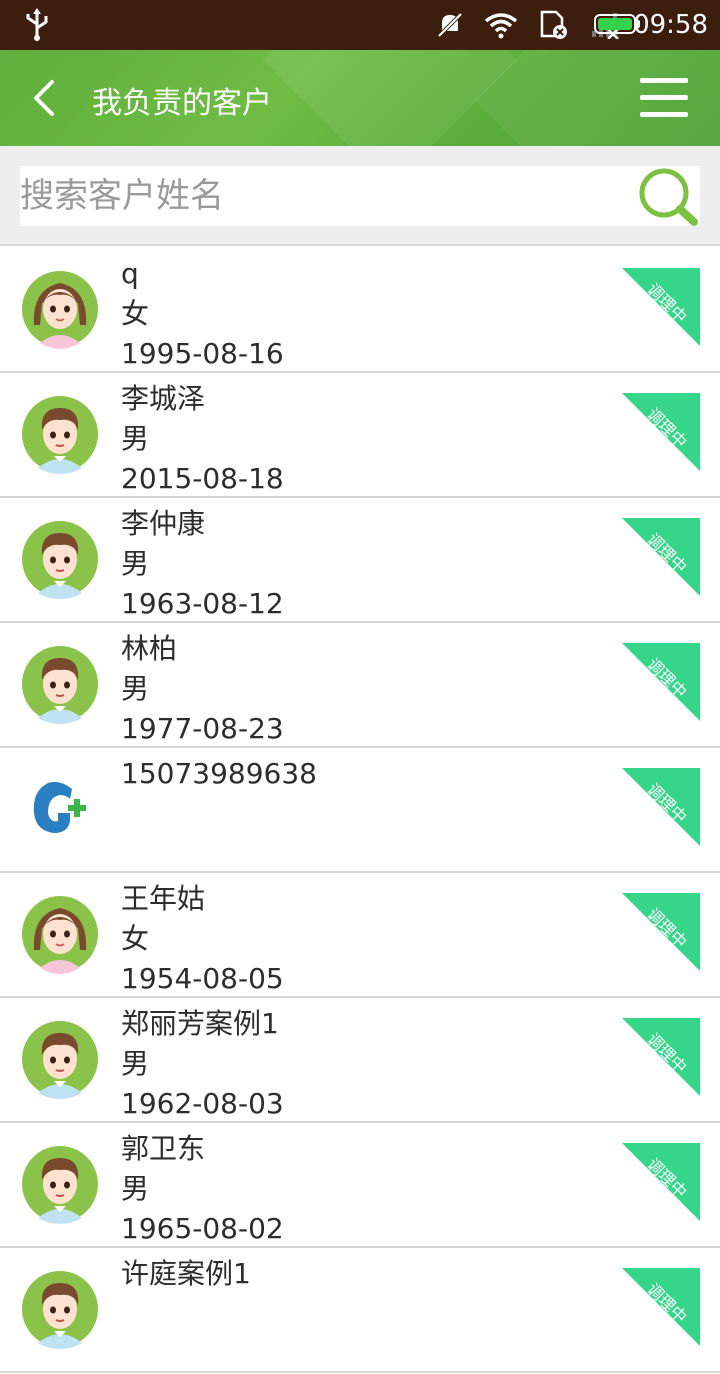 The width and height of the screenshot is (720, 1374). I want to click on customer-row: 林柏男 1977-08-23 调理中, so click(360, 685).